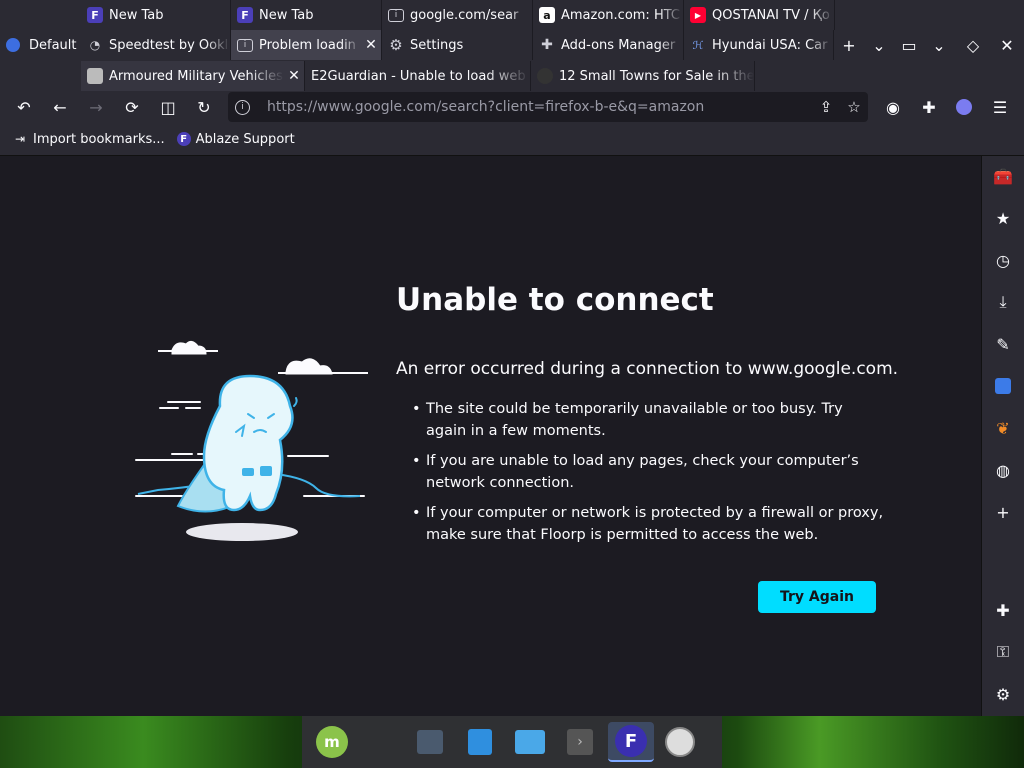 The width and height of the screenshot is (1024, 768). Describe the element at coordinates (770, 45) in the screenshot. I see `tab-title: Hyundai USA: Car` at that location.